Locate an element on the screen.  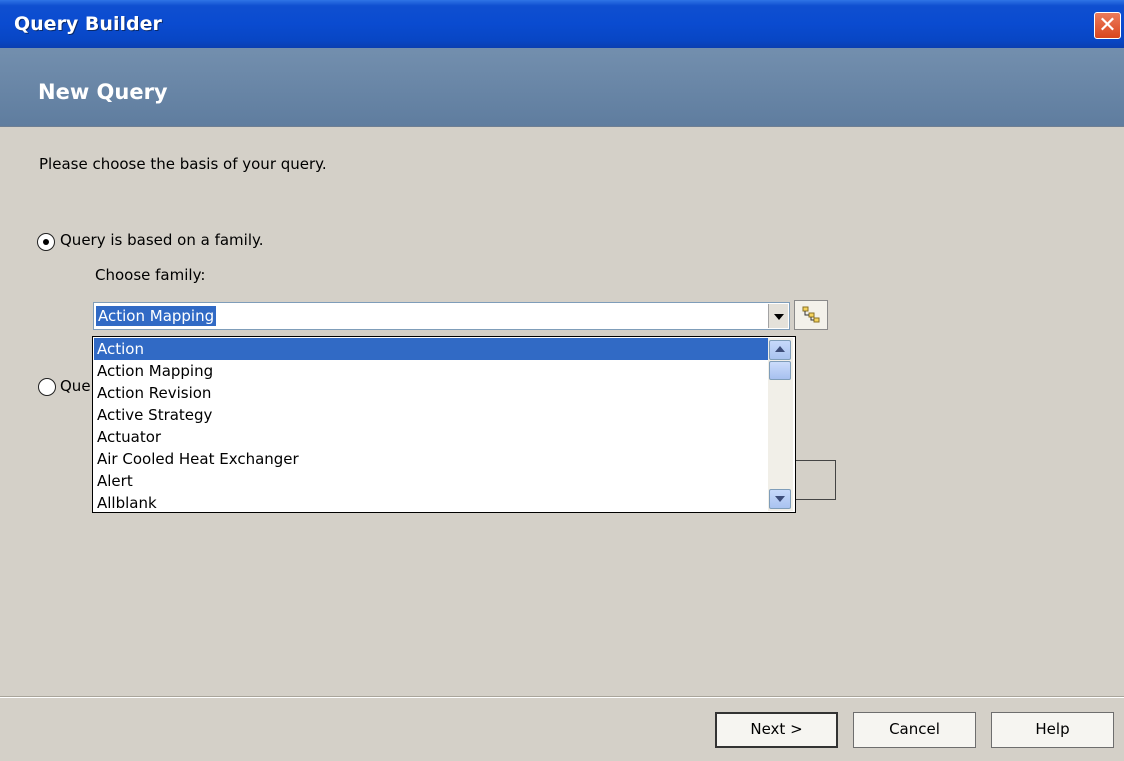
list-scrollbar is located at coordinates (780, 424).